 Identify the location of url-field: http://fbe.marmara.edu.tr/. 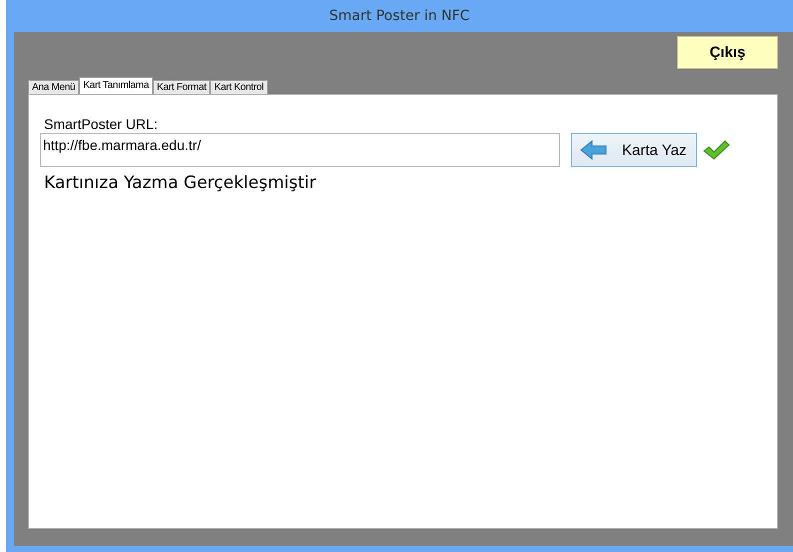
(300, 150).